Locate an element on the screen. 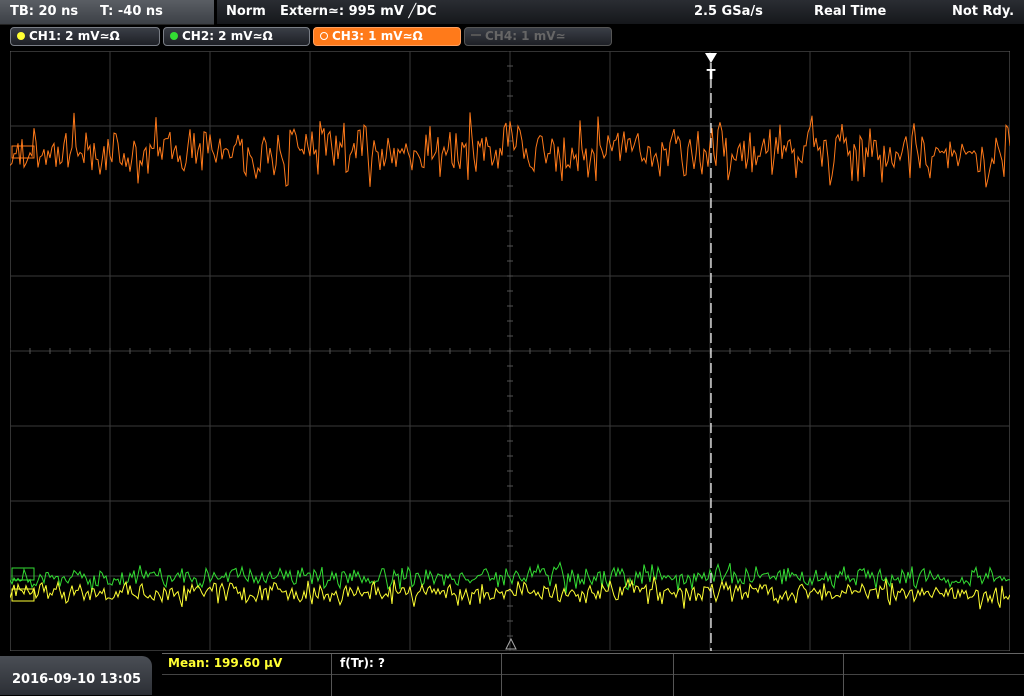 The width and height of the screenshot is (1024, 696). channel-tab-ch4: CH4: 1 mV≃ is located at coordinates (538, 36).